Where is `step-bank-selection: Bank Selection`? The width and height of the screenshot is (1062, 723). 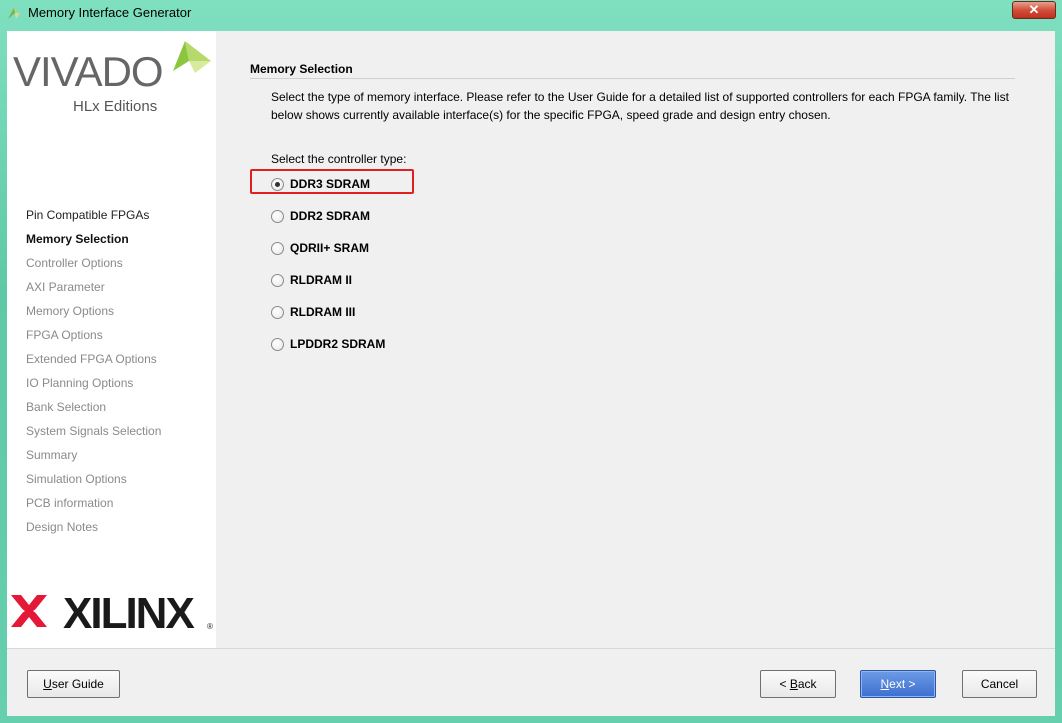 step-bank-selection: Bank Selection is located at coordinates (66, 407).